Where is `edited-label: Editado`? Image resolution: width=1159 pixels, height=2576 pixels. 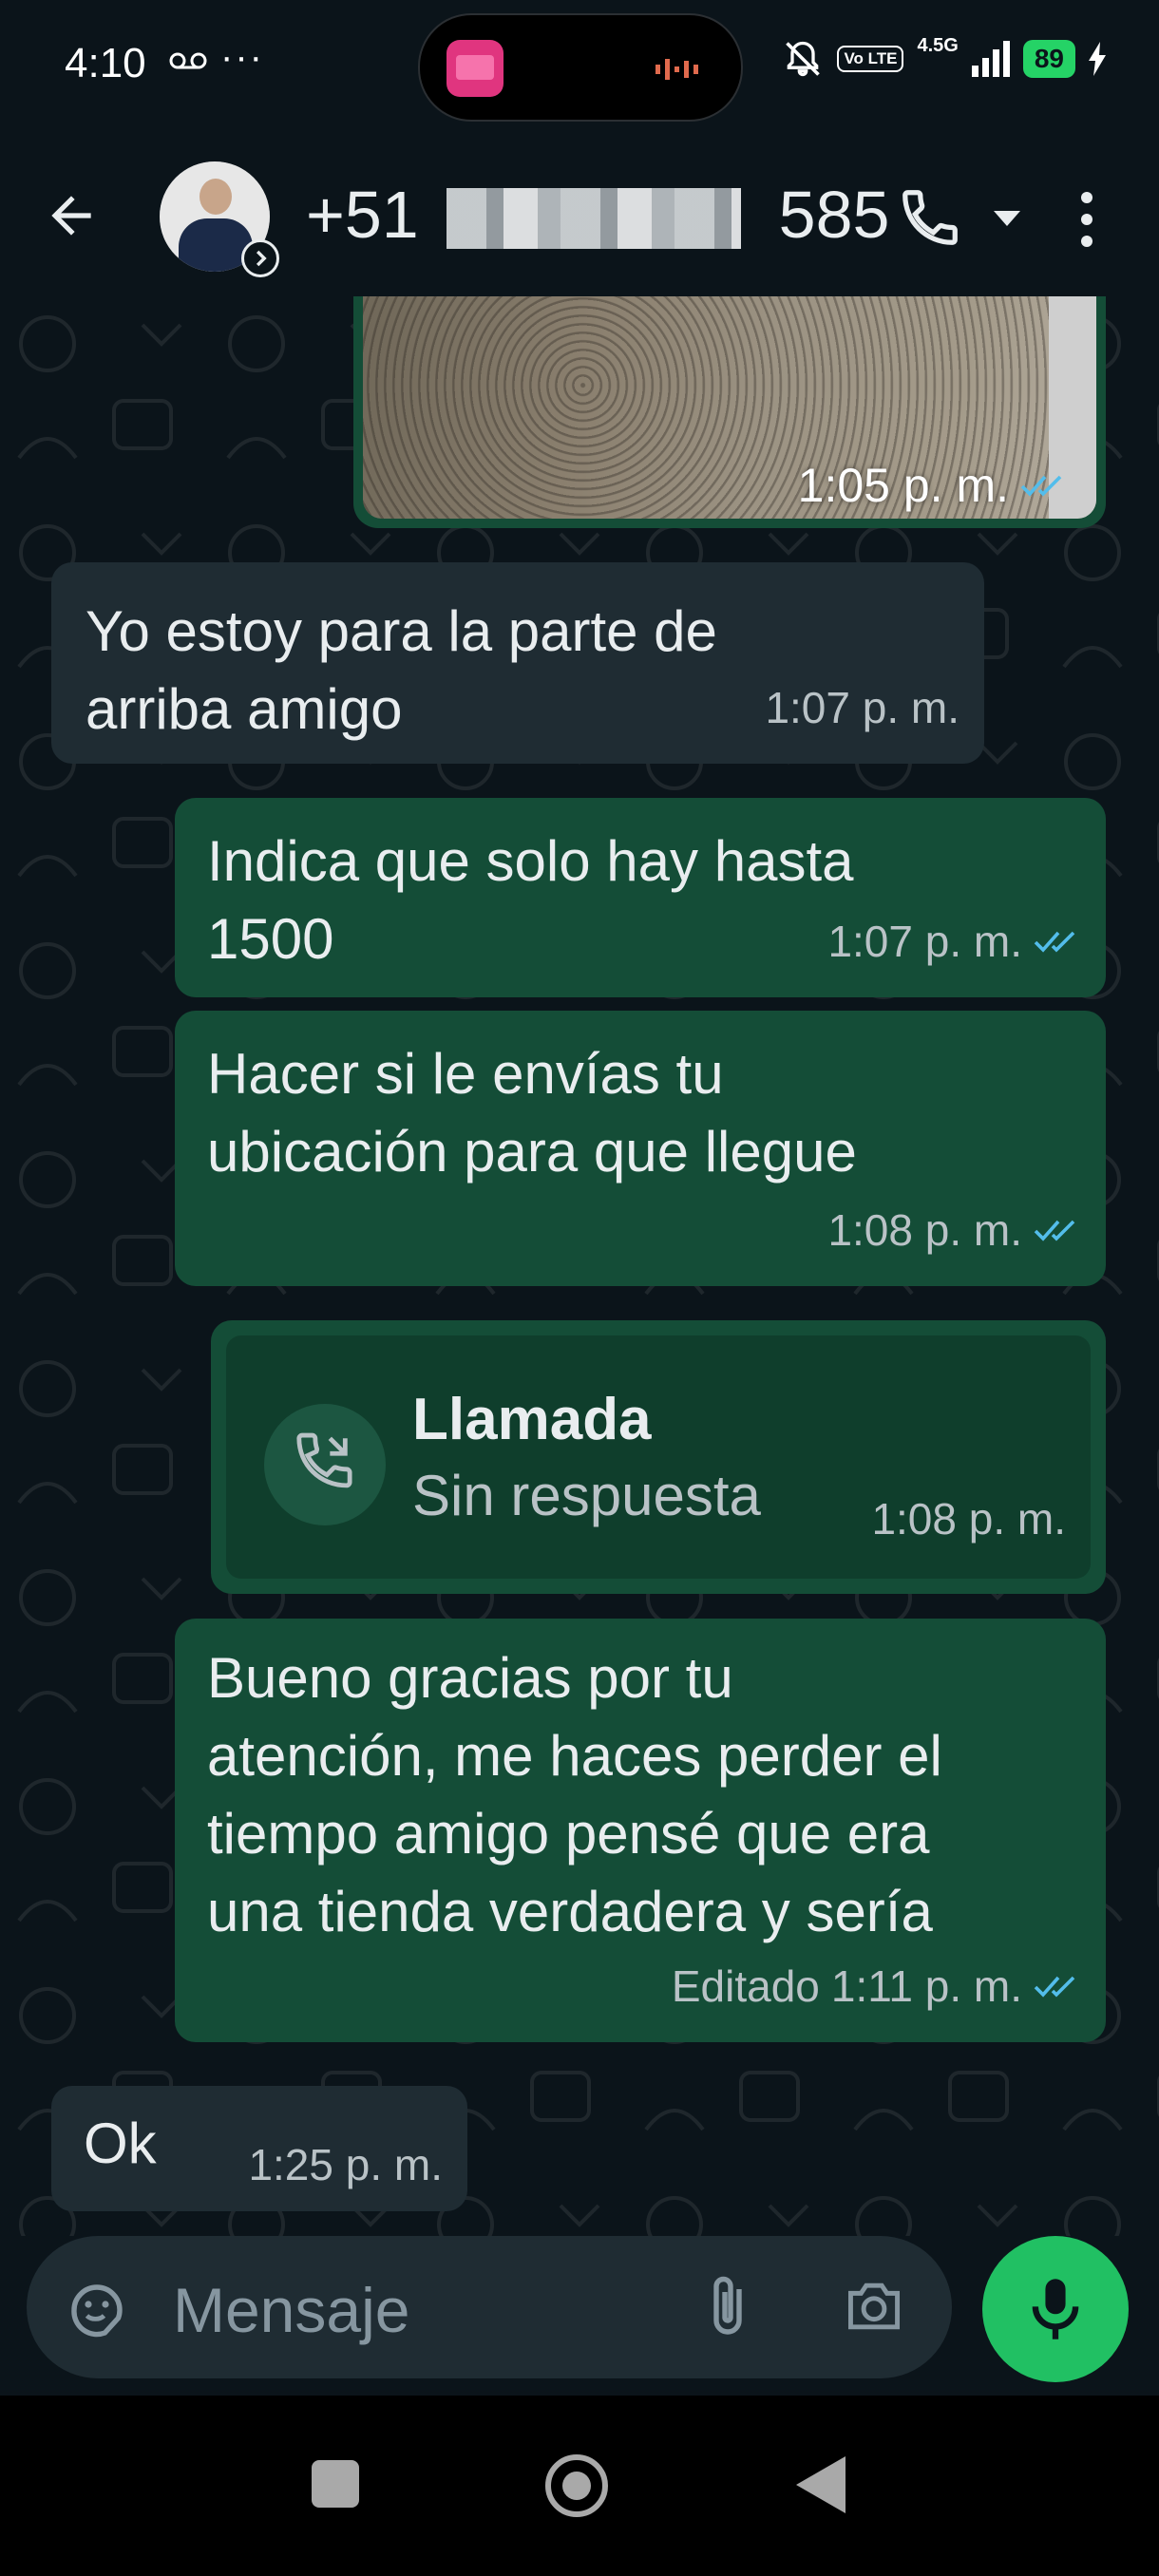 edited-label: Editado is located at coordinates (745, 1986).